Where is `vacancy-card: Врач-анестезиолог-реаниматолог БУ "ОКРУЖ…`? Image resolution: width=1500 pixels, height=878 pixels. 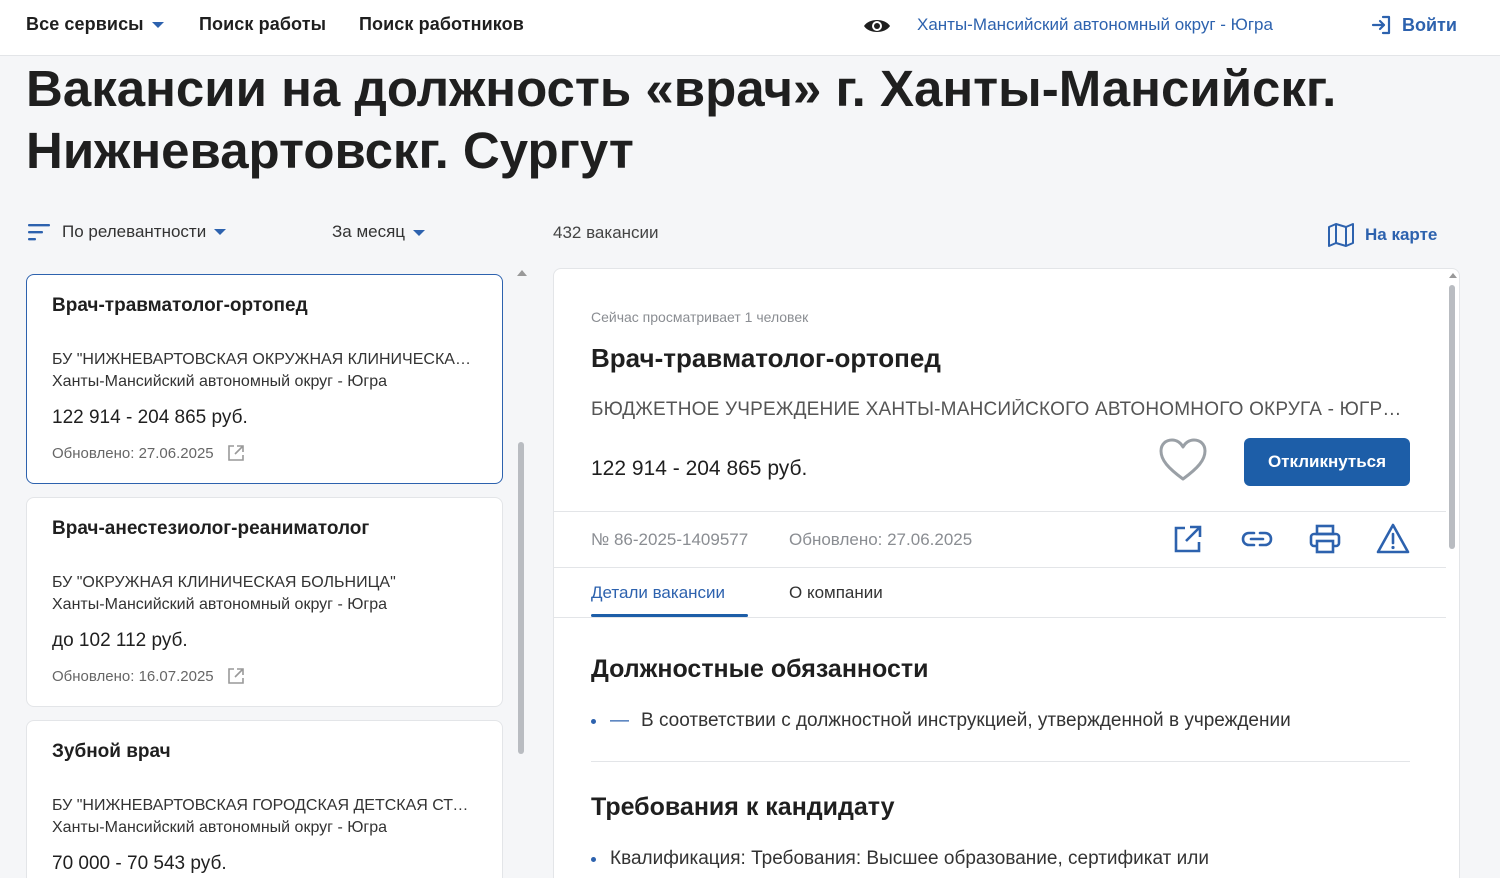 vacancy-card: Врач-анестезиолог-реаниматолог БУ "ОКРУЖ… is located at coordinates (264, 602).